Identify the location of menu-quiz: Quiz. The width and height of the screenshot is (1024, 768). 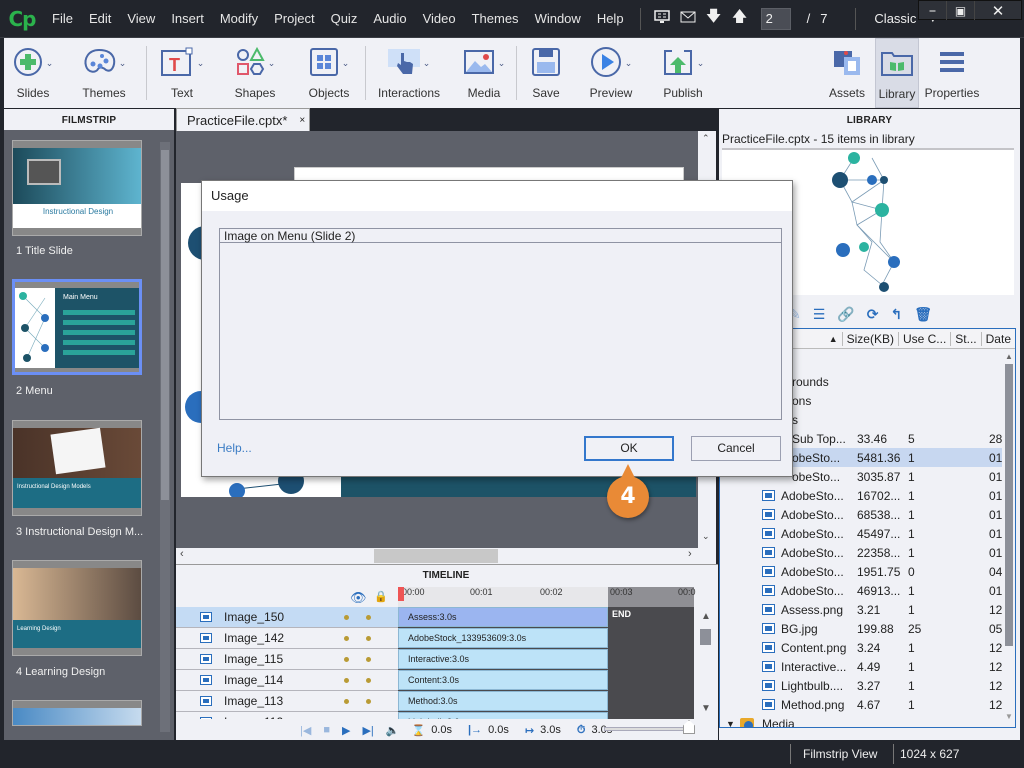
(344, 18).